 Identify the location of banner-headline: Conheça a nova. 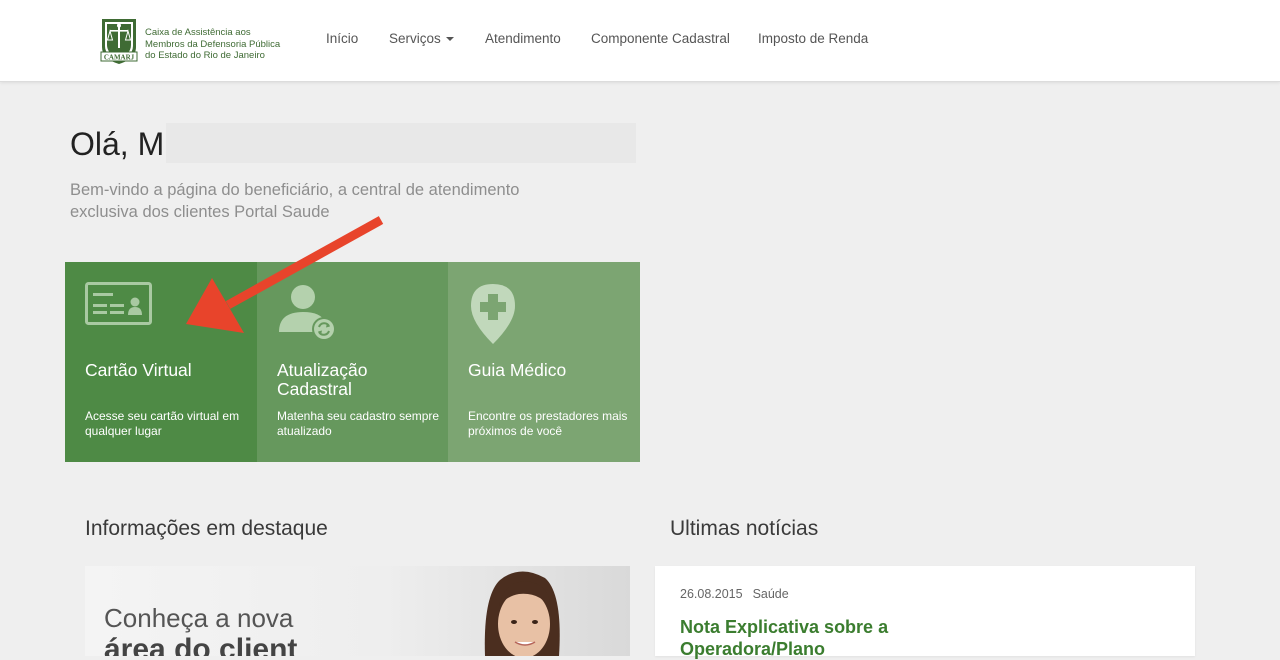
(199, 618).